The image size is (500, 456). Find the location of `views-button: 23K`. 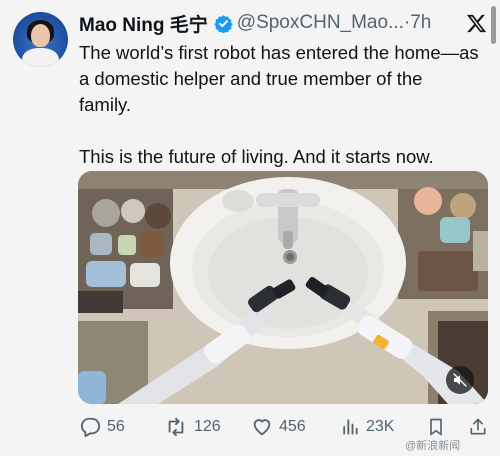

views-button: 23K is located at coordinates (367, 427).